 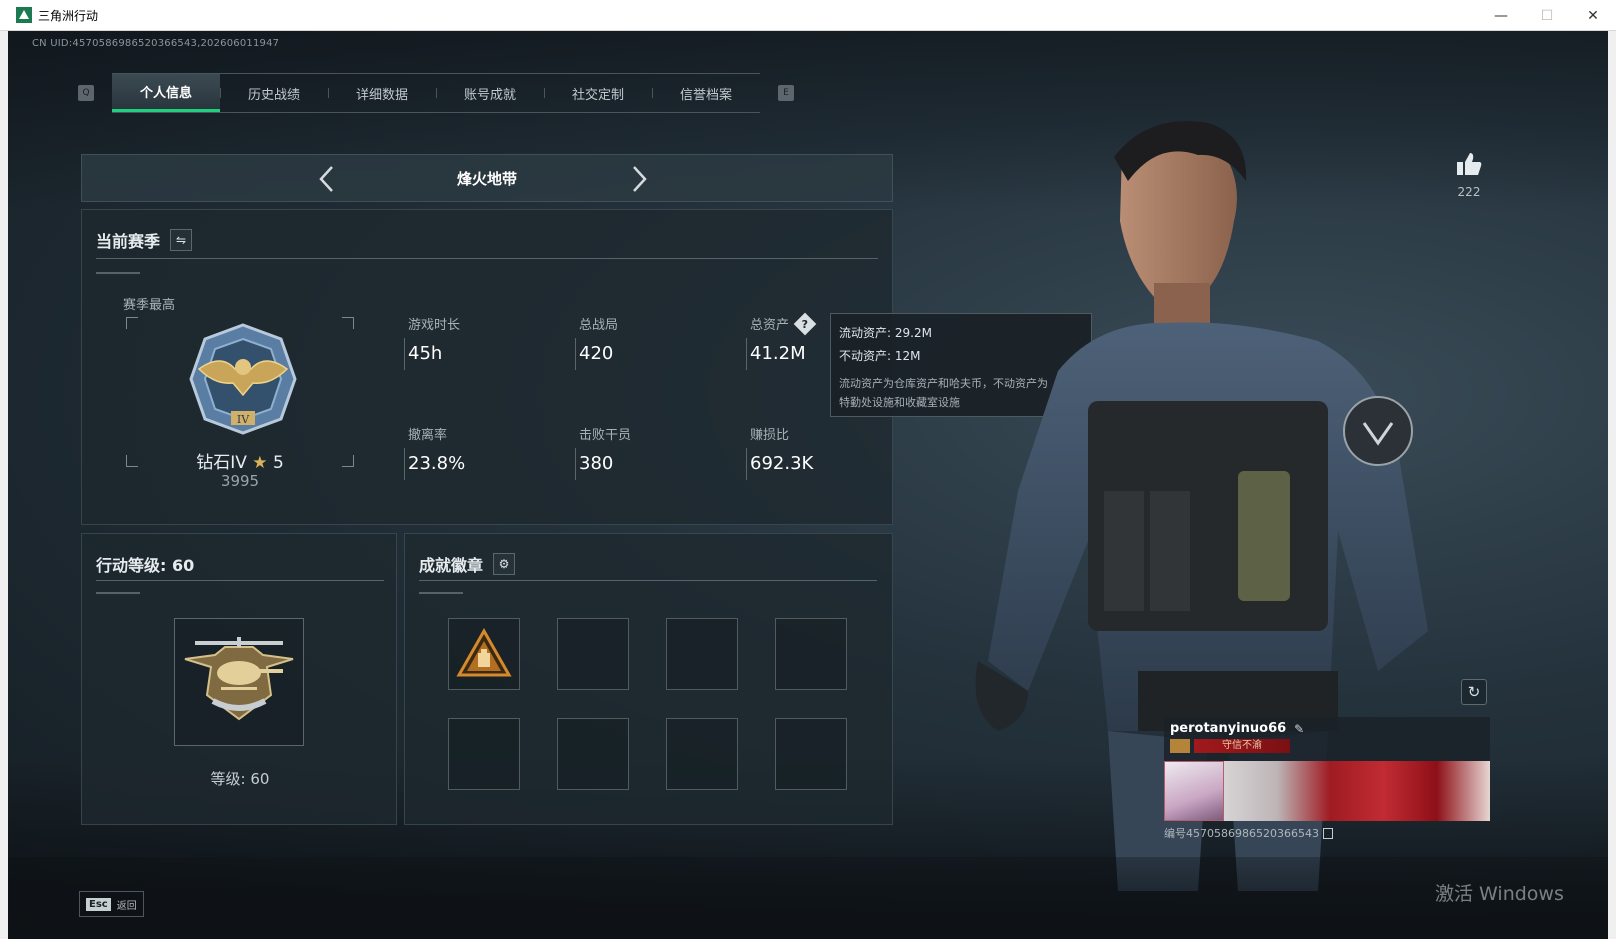 What do you see at coordinates (1469, 164) in the screenshot?
I see `thumbs-up-icon` at bounding box center [1469, 164].